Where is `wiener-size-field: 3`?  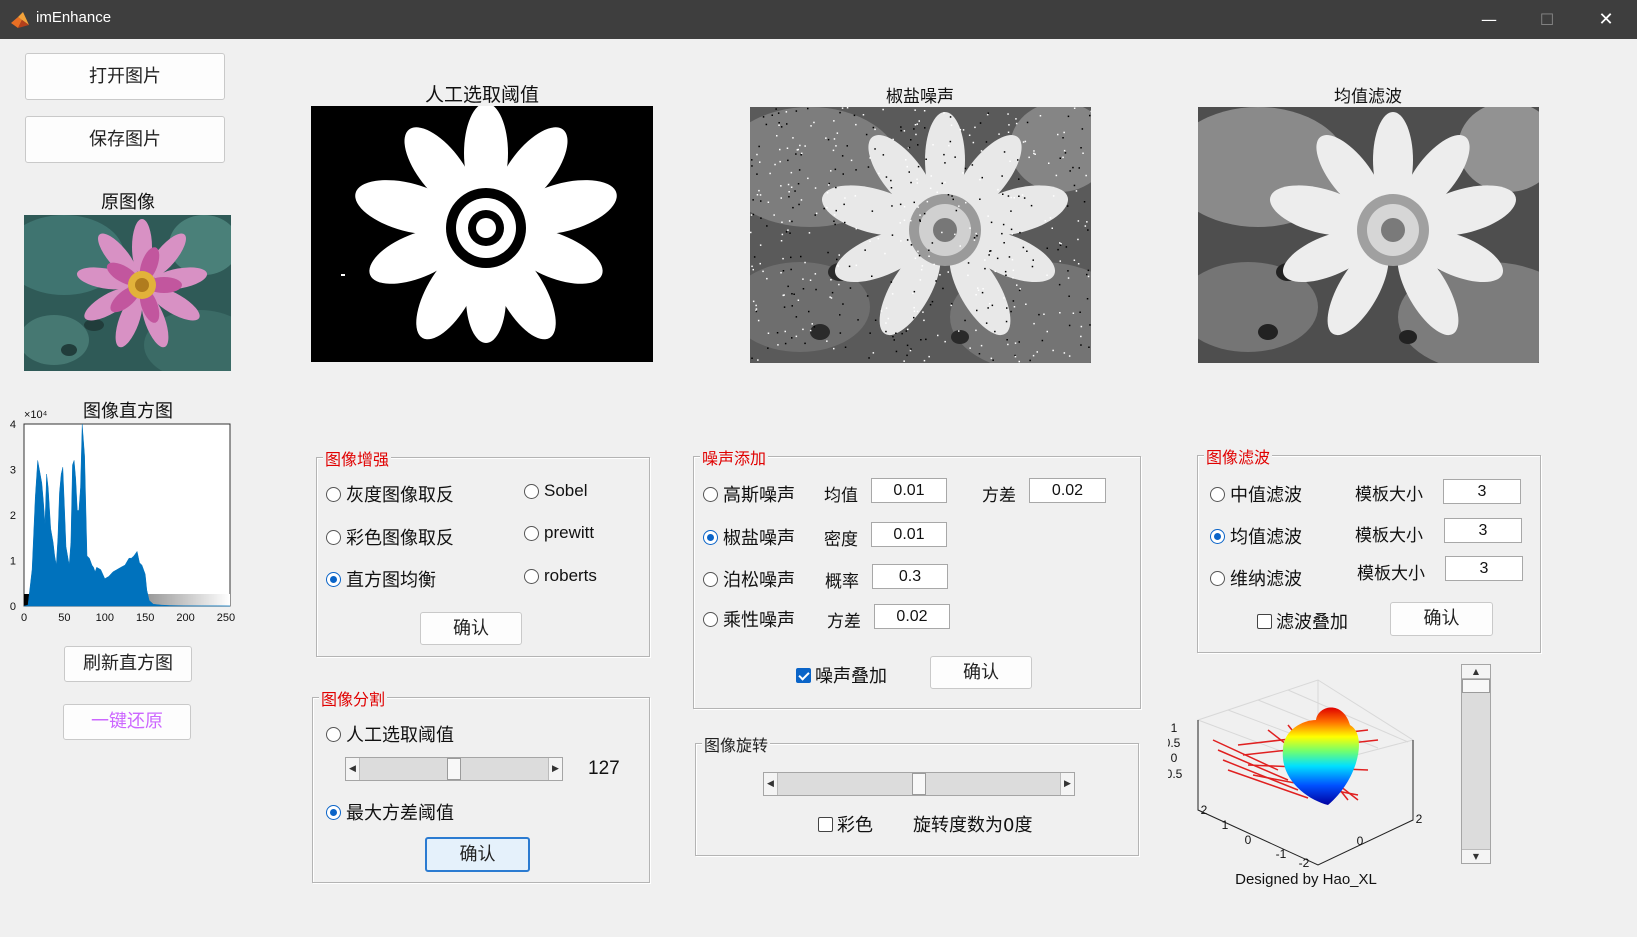
wiener-size-field: 3 is located at coordinates (1484, 568).